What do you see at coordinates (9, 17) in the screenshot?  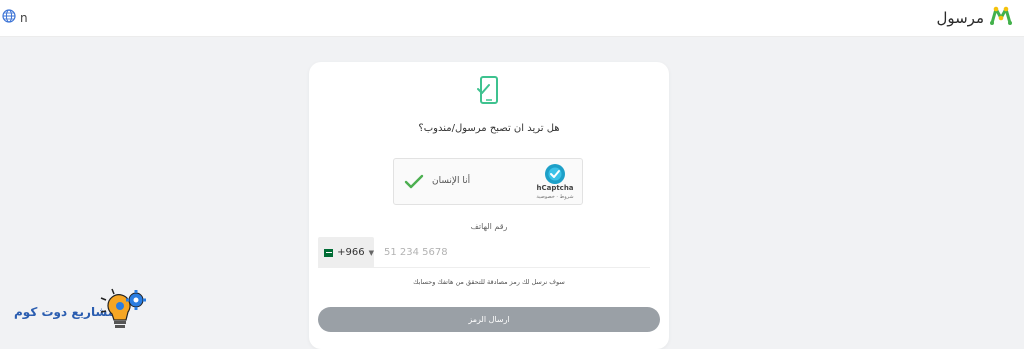 I see `globe-icon` at bounding box center [9, 17].